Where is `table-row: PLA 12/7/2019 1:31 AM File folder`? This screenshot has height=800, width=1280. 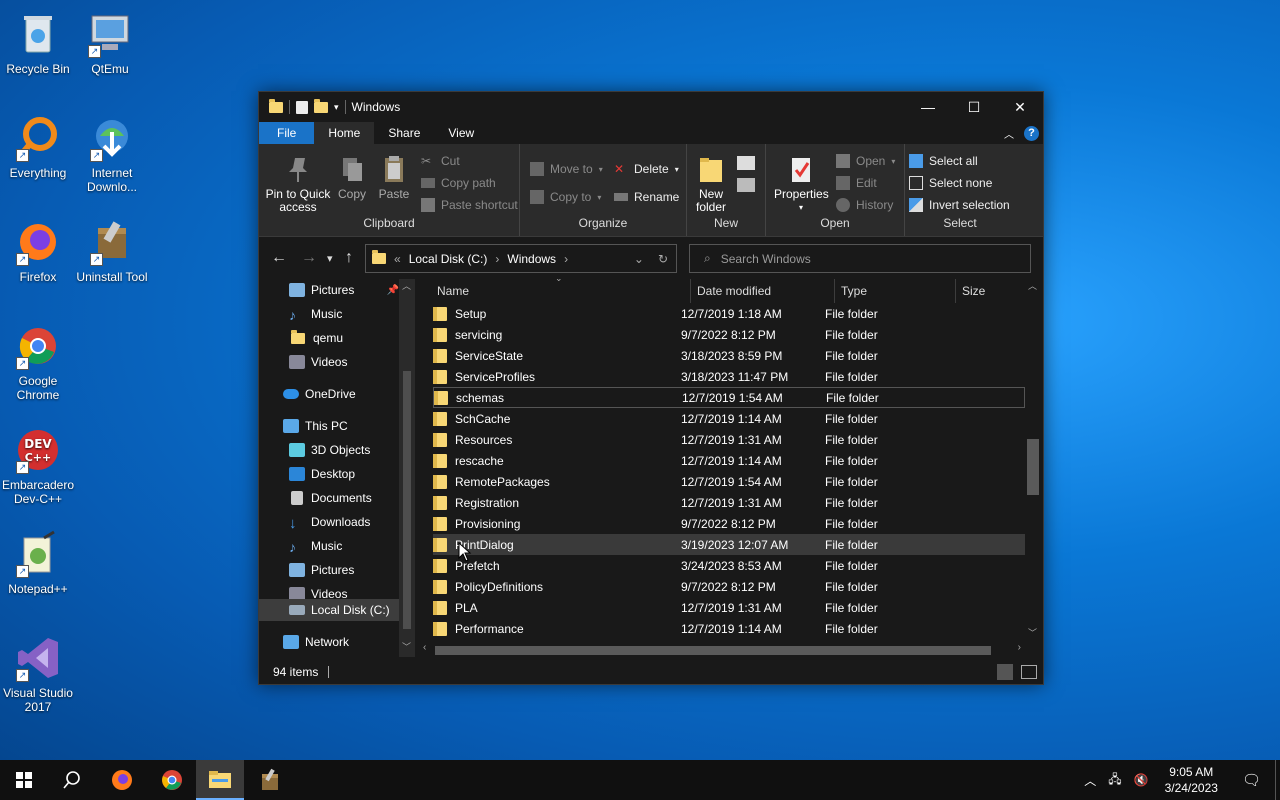
table-row: PLA 12/7/2019 1:31 AM File folder is located at coordinates (729, 607).